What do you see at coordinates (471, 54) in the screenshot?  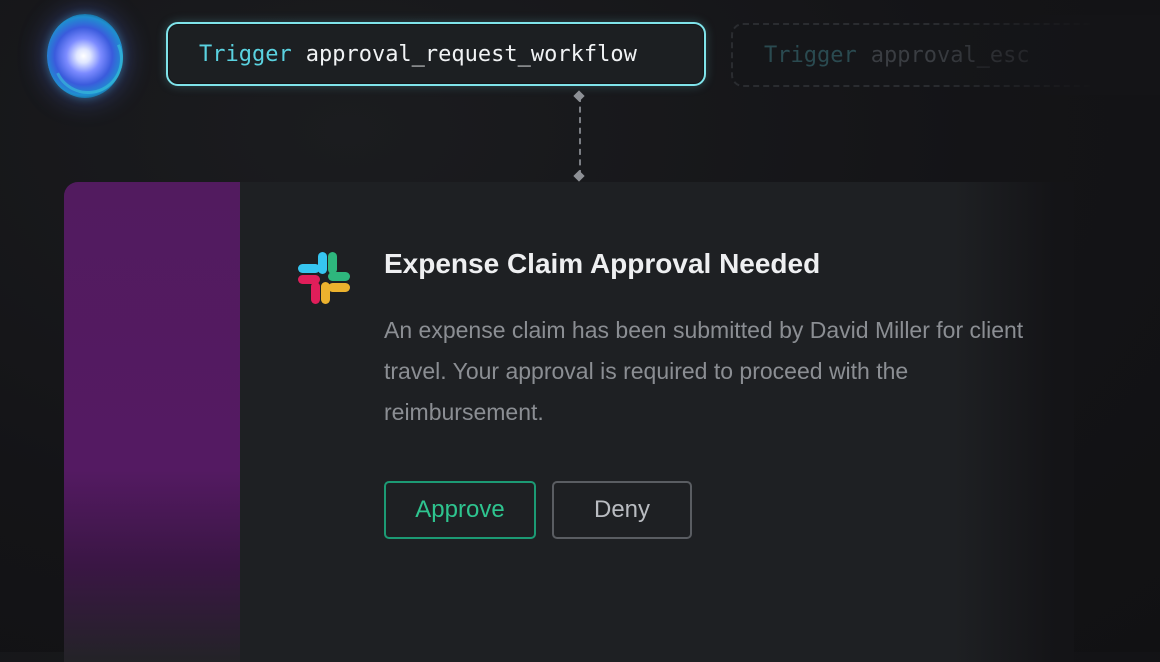 I see `trigger-workflow-name: approval_request_workflow` at bounding box center [471, 54].